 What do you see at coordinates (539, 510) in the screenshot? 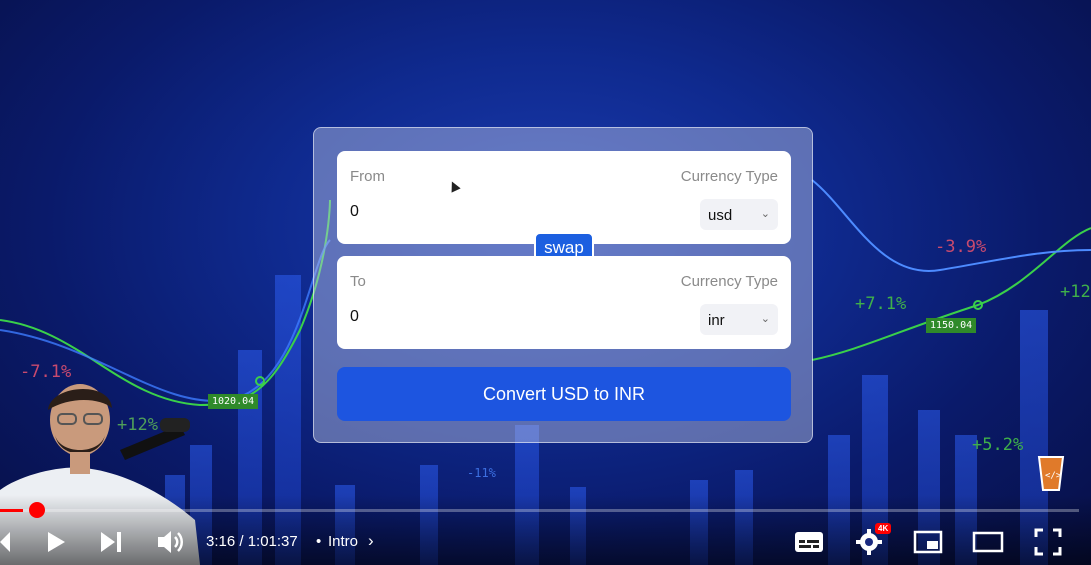
I see `progress-bar` at bounding box center [539, 510].